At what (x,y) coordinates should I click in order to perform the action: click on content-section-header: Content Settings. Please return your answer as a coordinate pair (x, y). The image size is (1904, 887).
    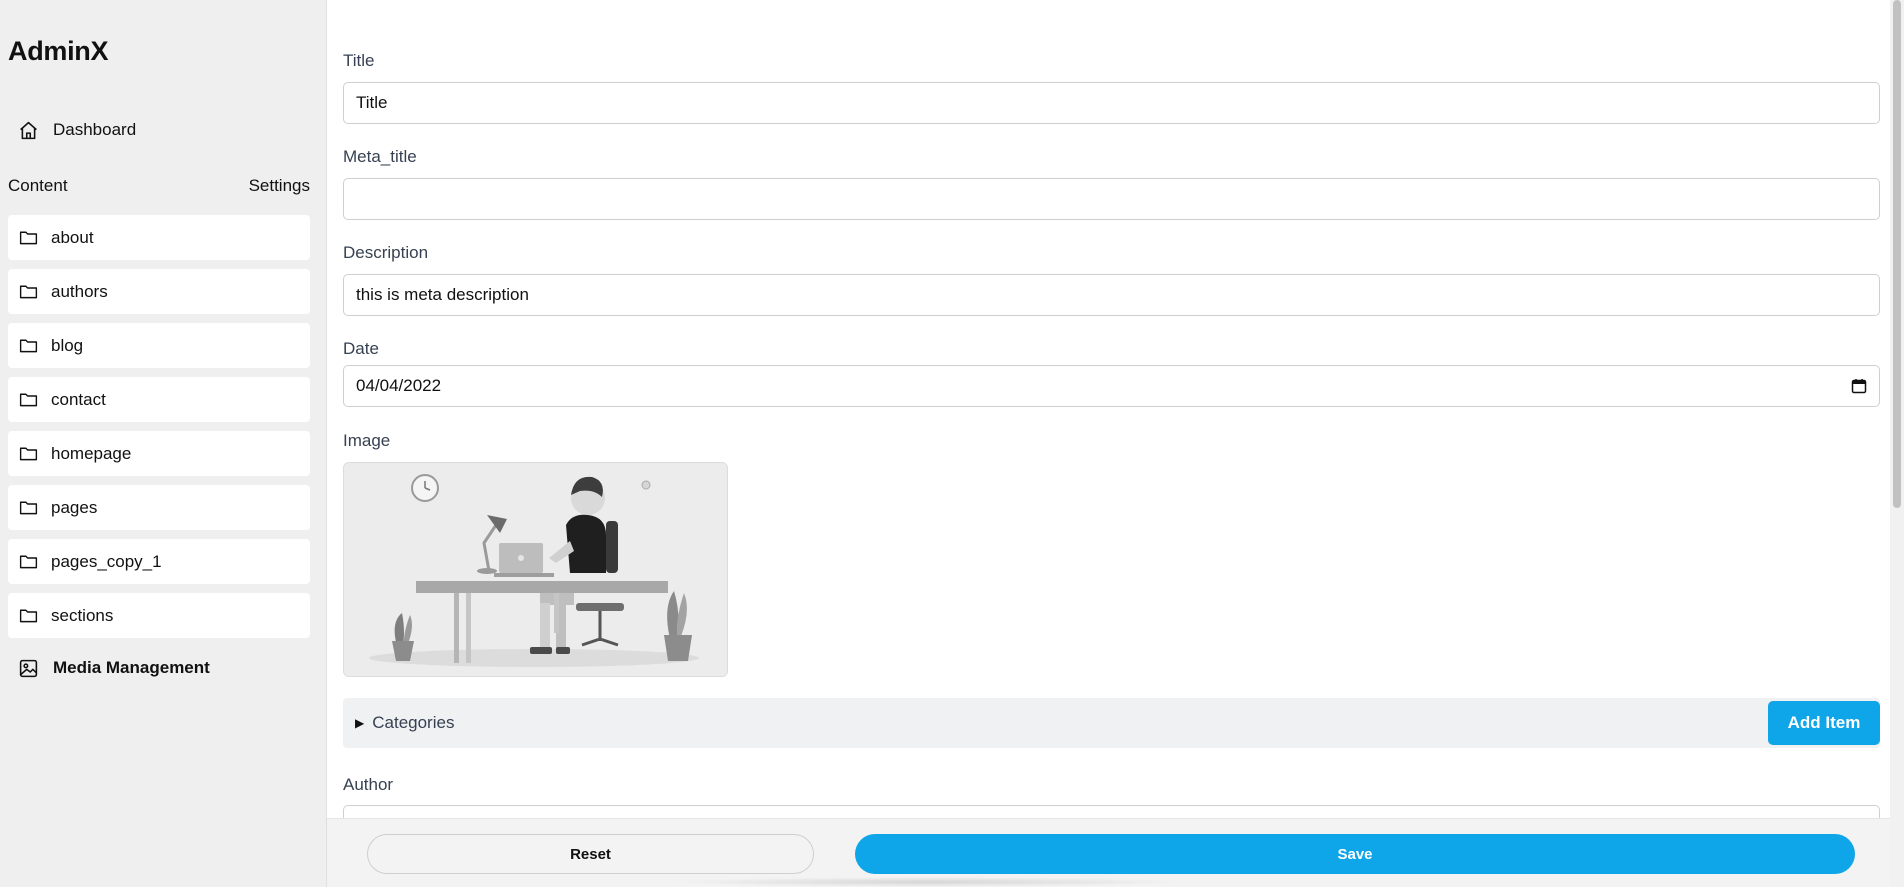
    Looking at the image, I should click on (159, 186).